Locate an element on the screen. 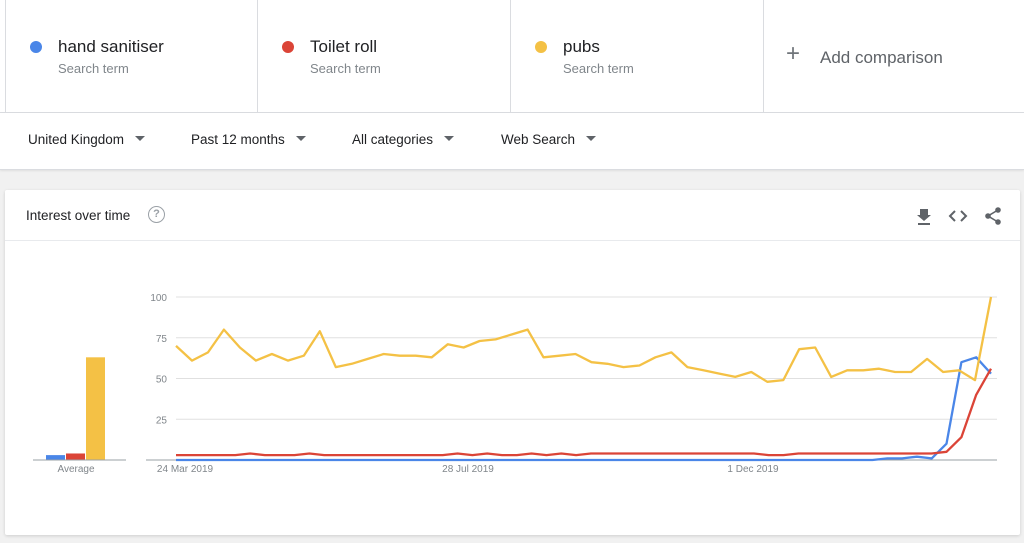  series-line-toilet-roll is located at coordinates (584, 412).